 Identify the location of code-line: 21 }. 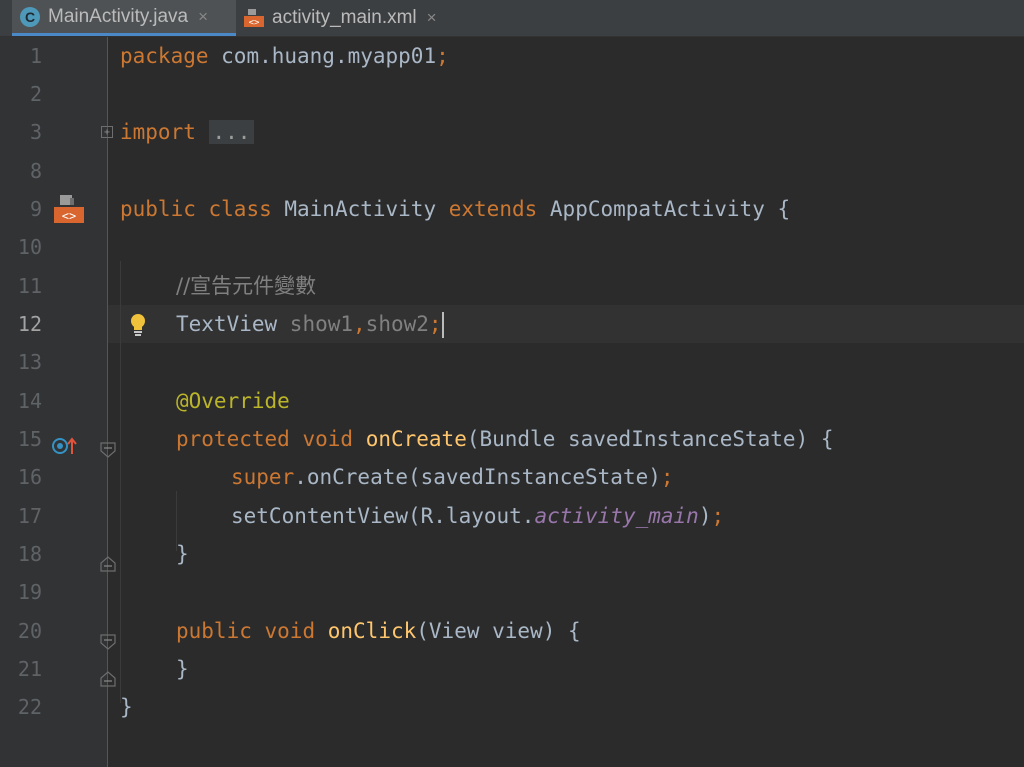
(512, 669).